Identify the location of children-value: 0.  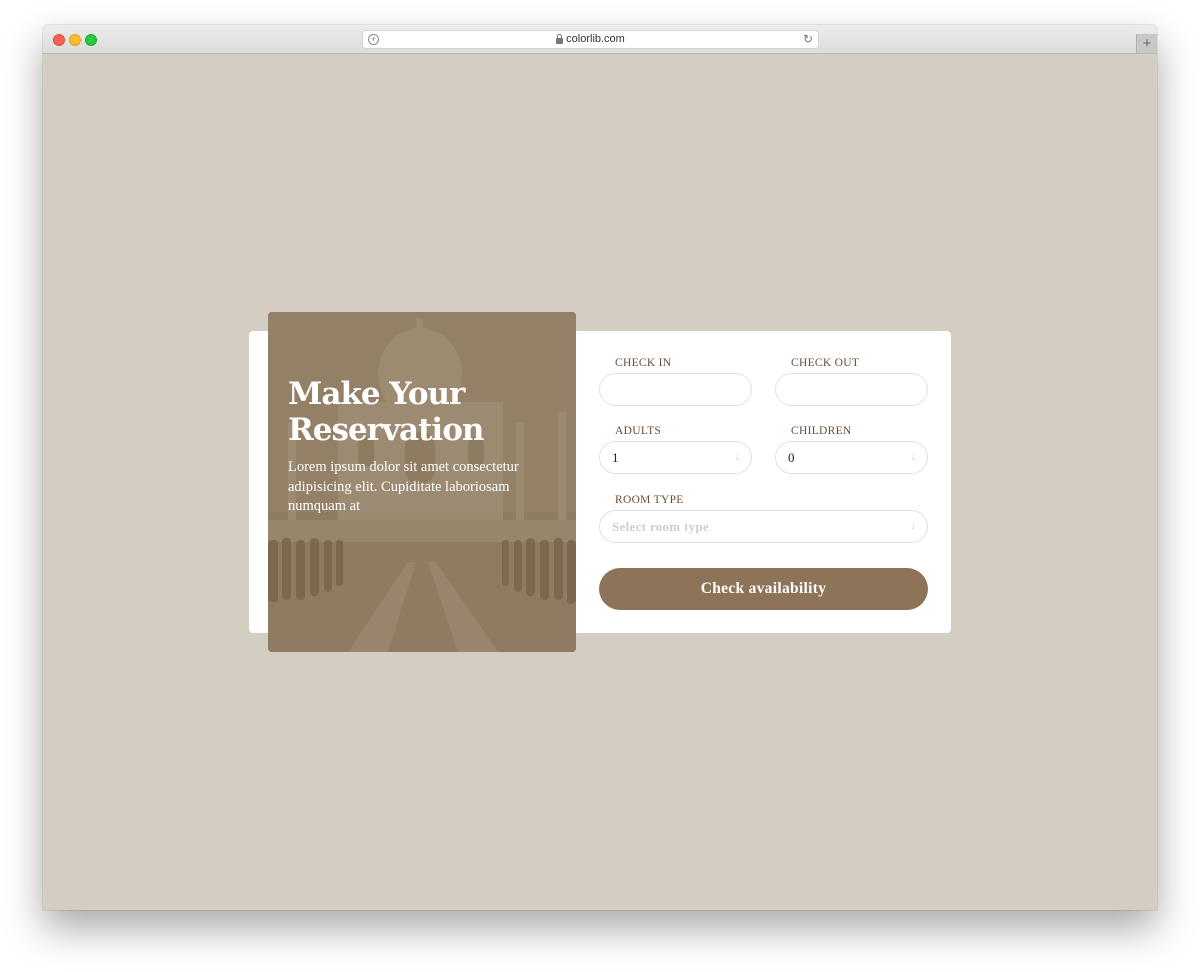
(791, 457).